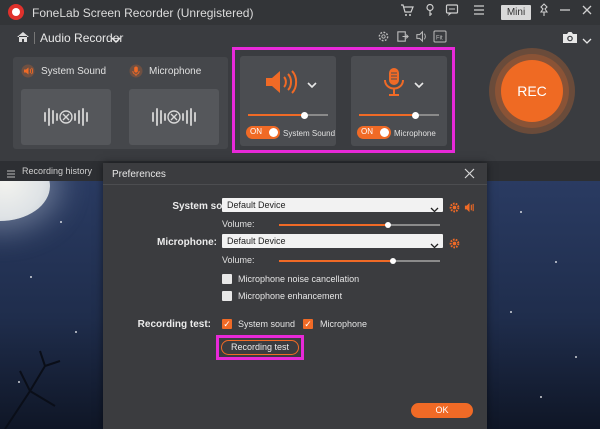 The image size is (600, 429). Describe the element at coordinates (11, 172) in the screenshot. I see `list-icon` at that location.